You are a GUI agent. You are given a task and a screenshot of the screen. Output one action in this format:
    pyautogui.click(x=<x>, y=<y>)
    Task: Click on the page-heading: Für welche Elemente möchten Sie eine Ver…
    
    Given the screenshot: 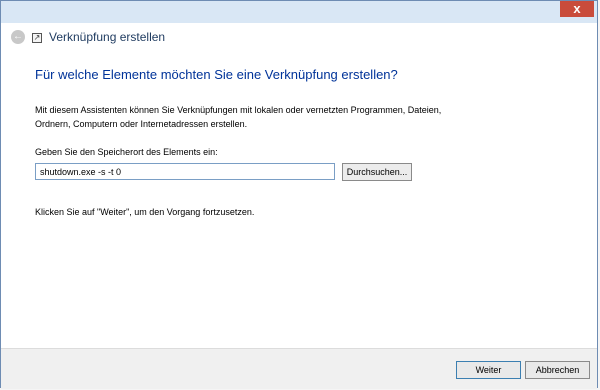 What is the action you would take?
    pyautogui.click(x=216, y=74)
    